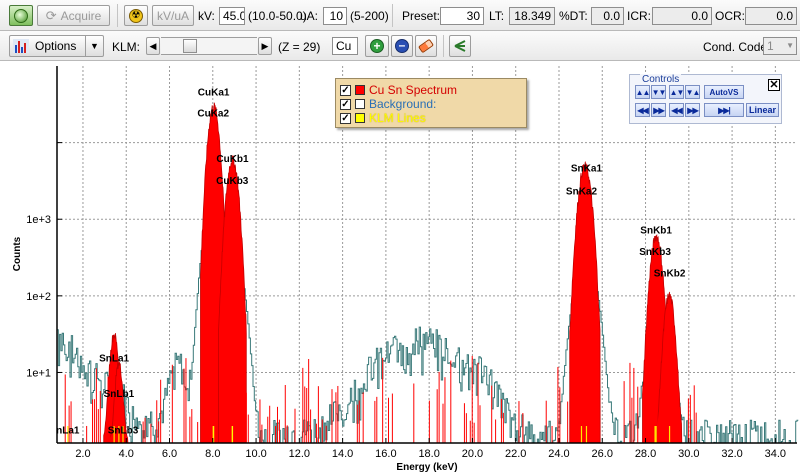 This screenshot has width=800, height=473. I want to click on close-icon: ✕, so click(774, 85).